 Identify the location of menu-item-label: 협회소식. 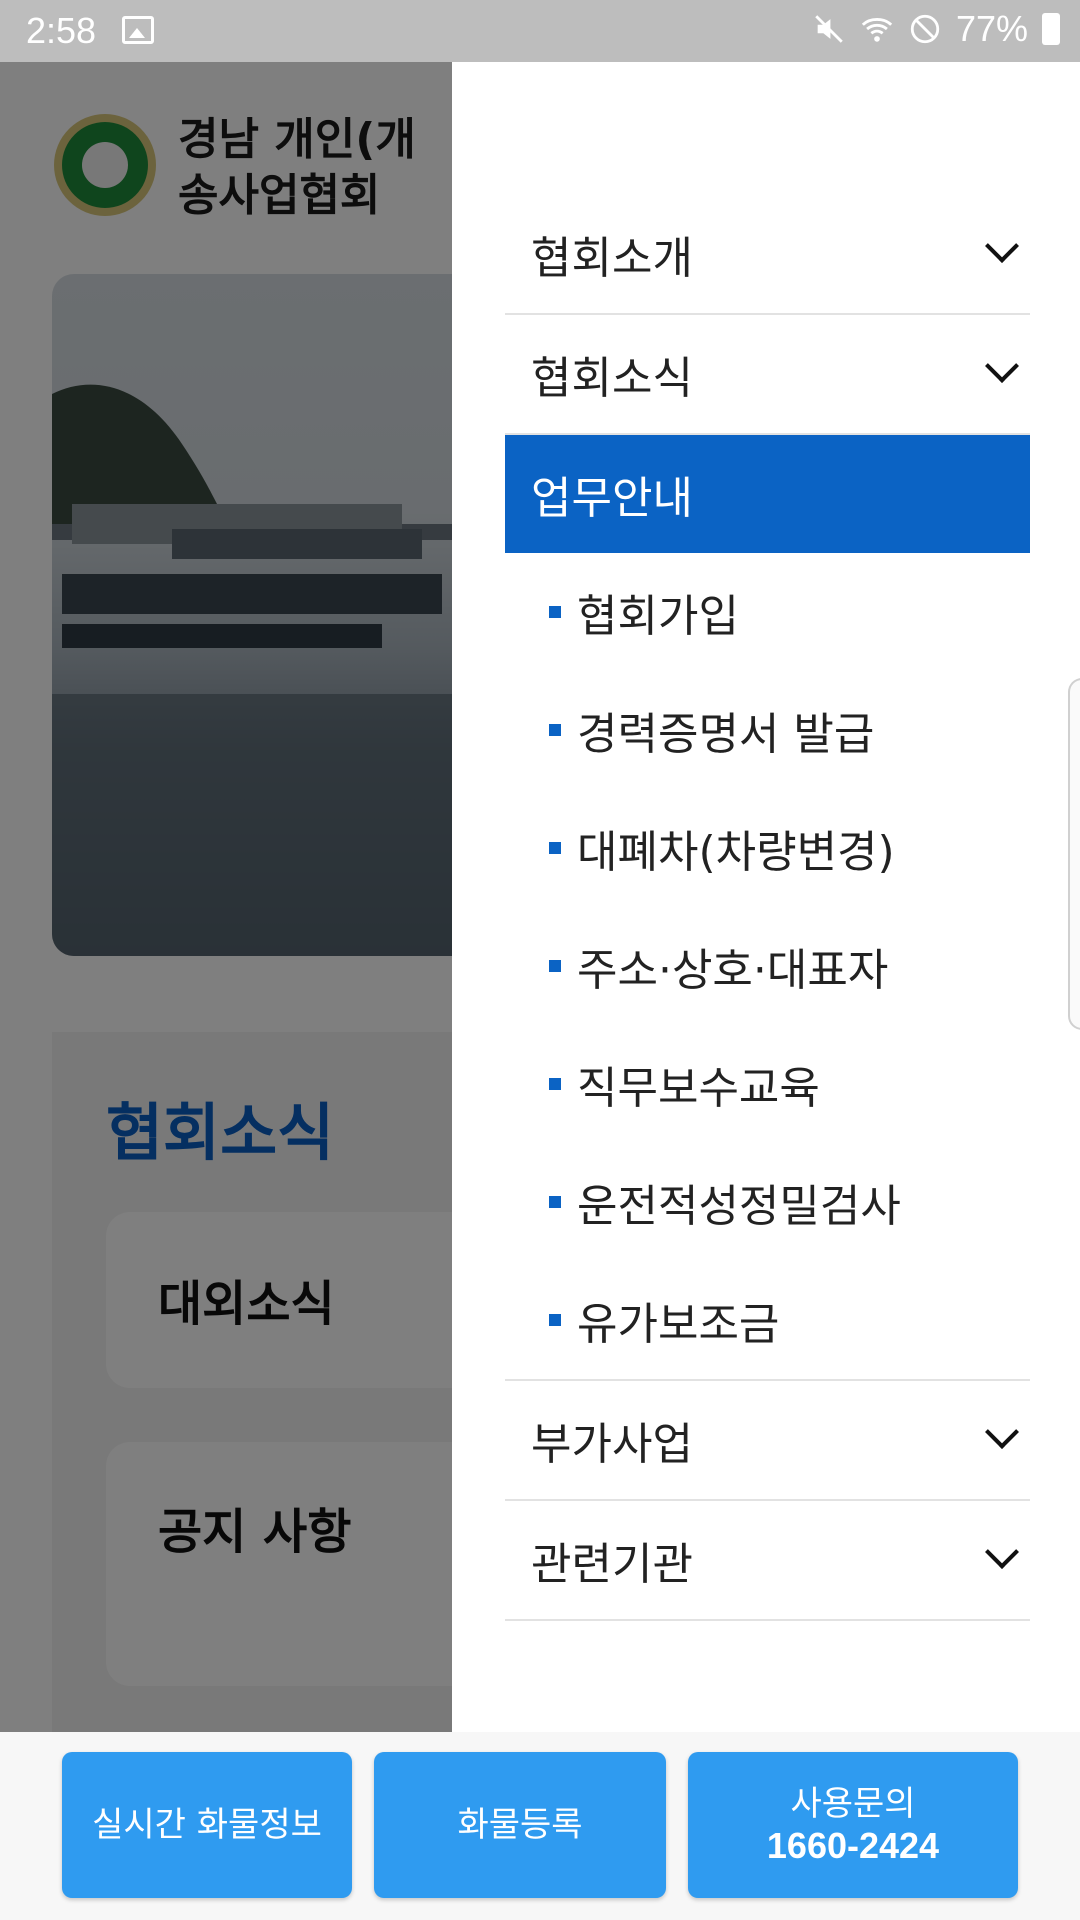
(612, 378).